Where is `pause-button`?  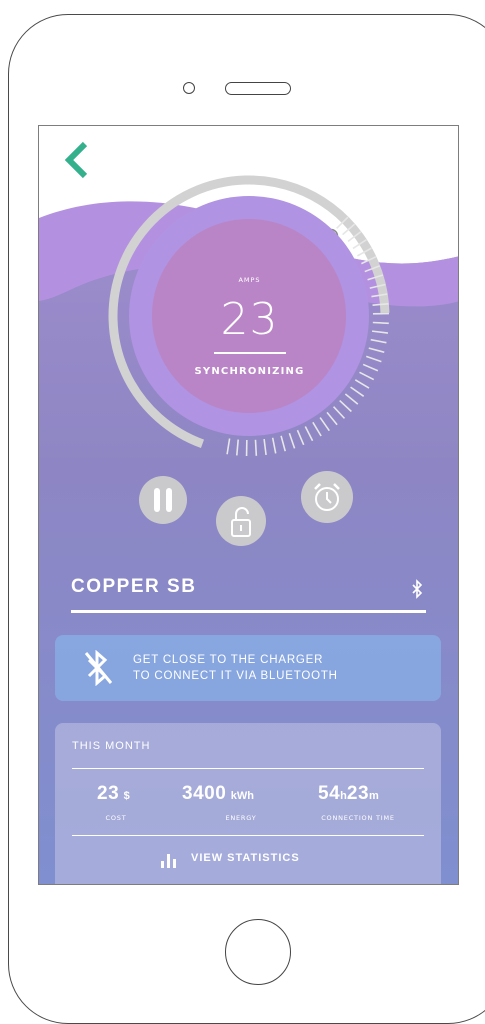
pause-button is located at coordinates (163, 500).